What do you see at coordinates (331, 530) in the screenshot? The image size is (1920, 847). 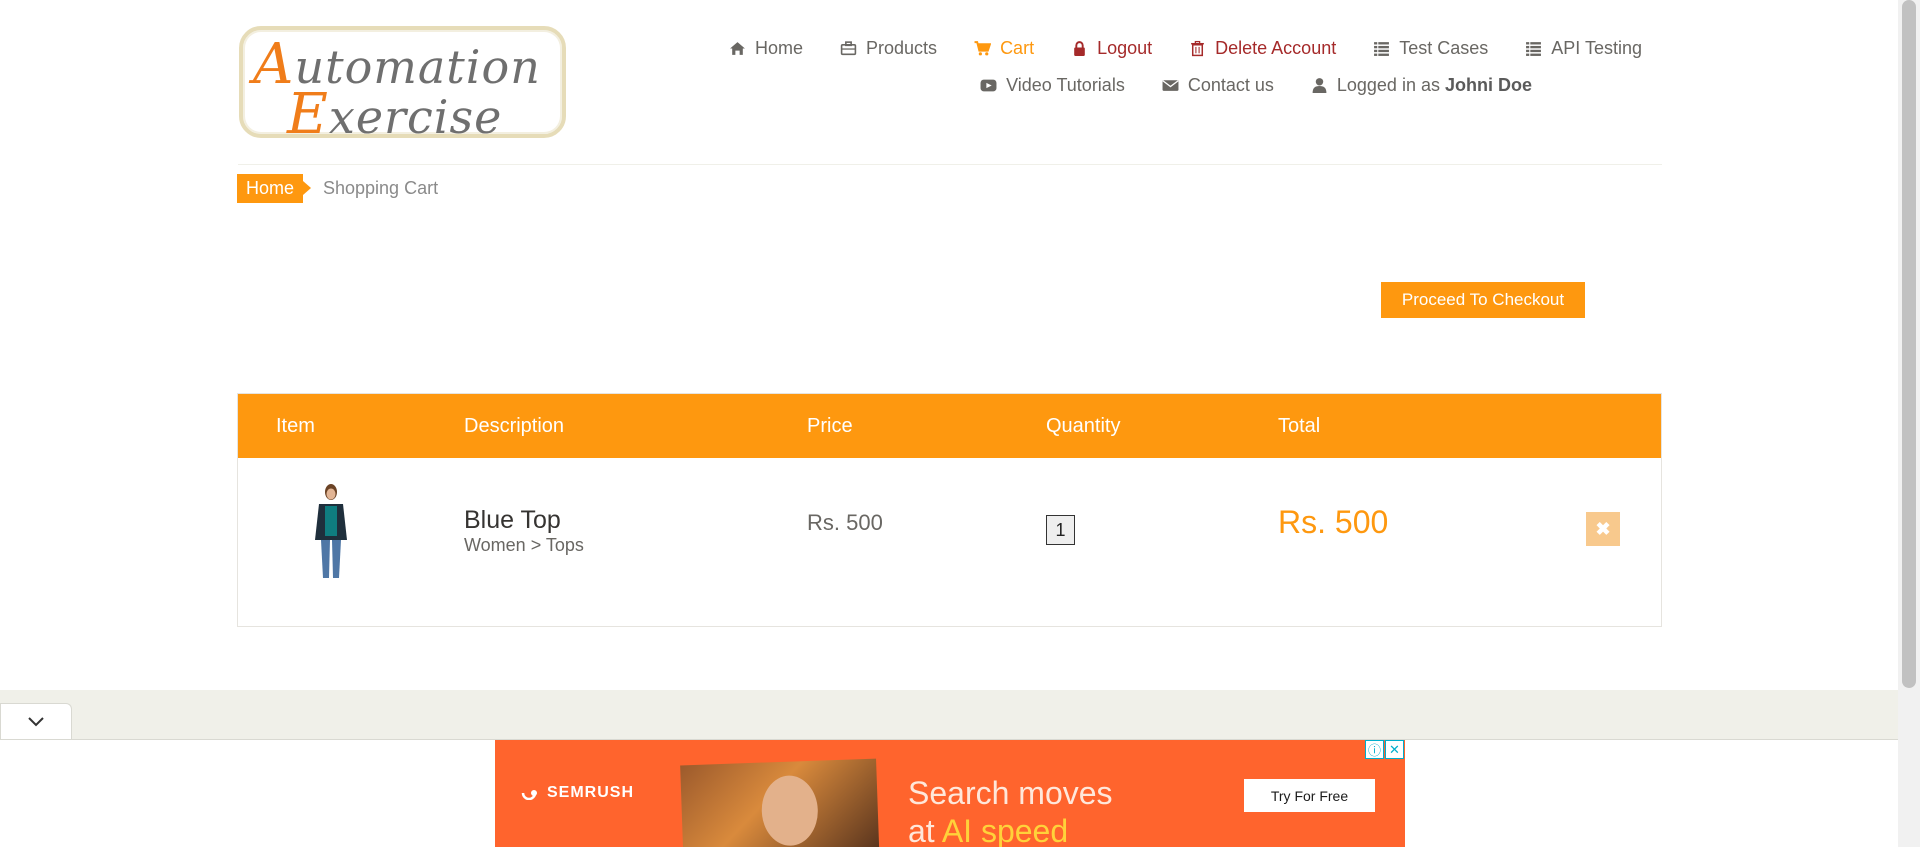 I see `product-image` at bounding box center [331, 530].